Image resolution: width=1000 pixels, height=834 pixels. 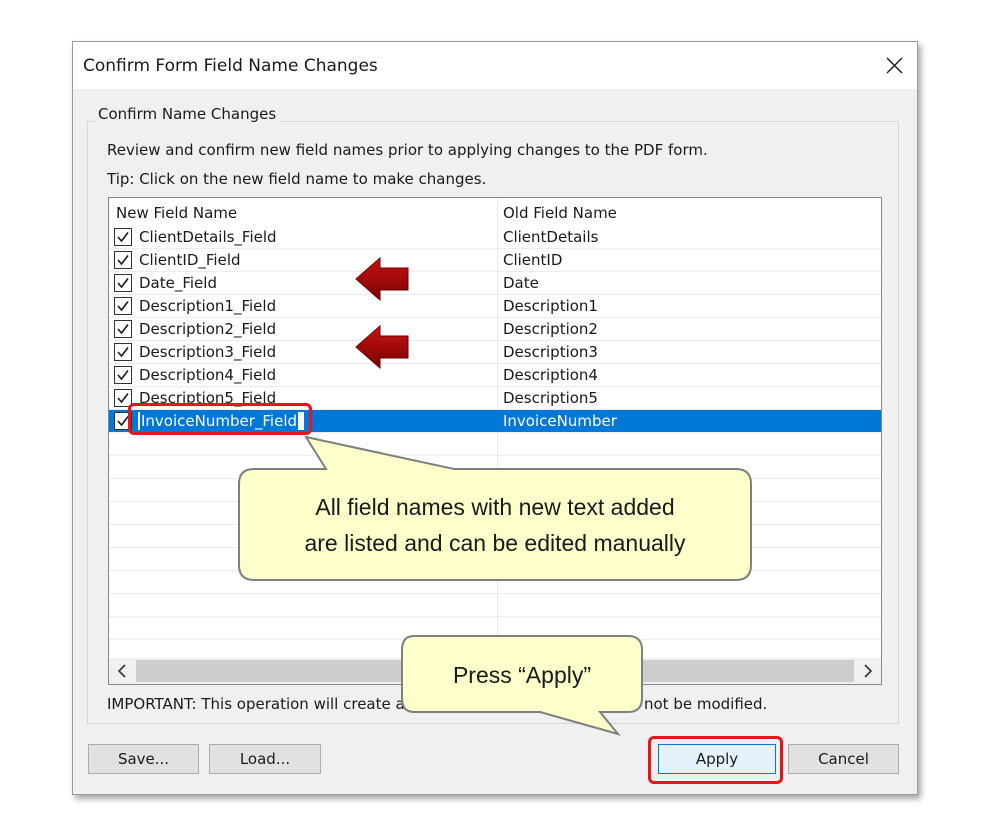 I want to click on chevron-left-icon, so click(x=121, y=671).